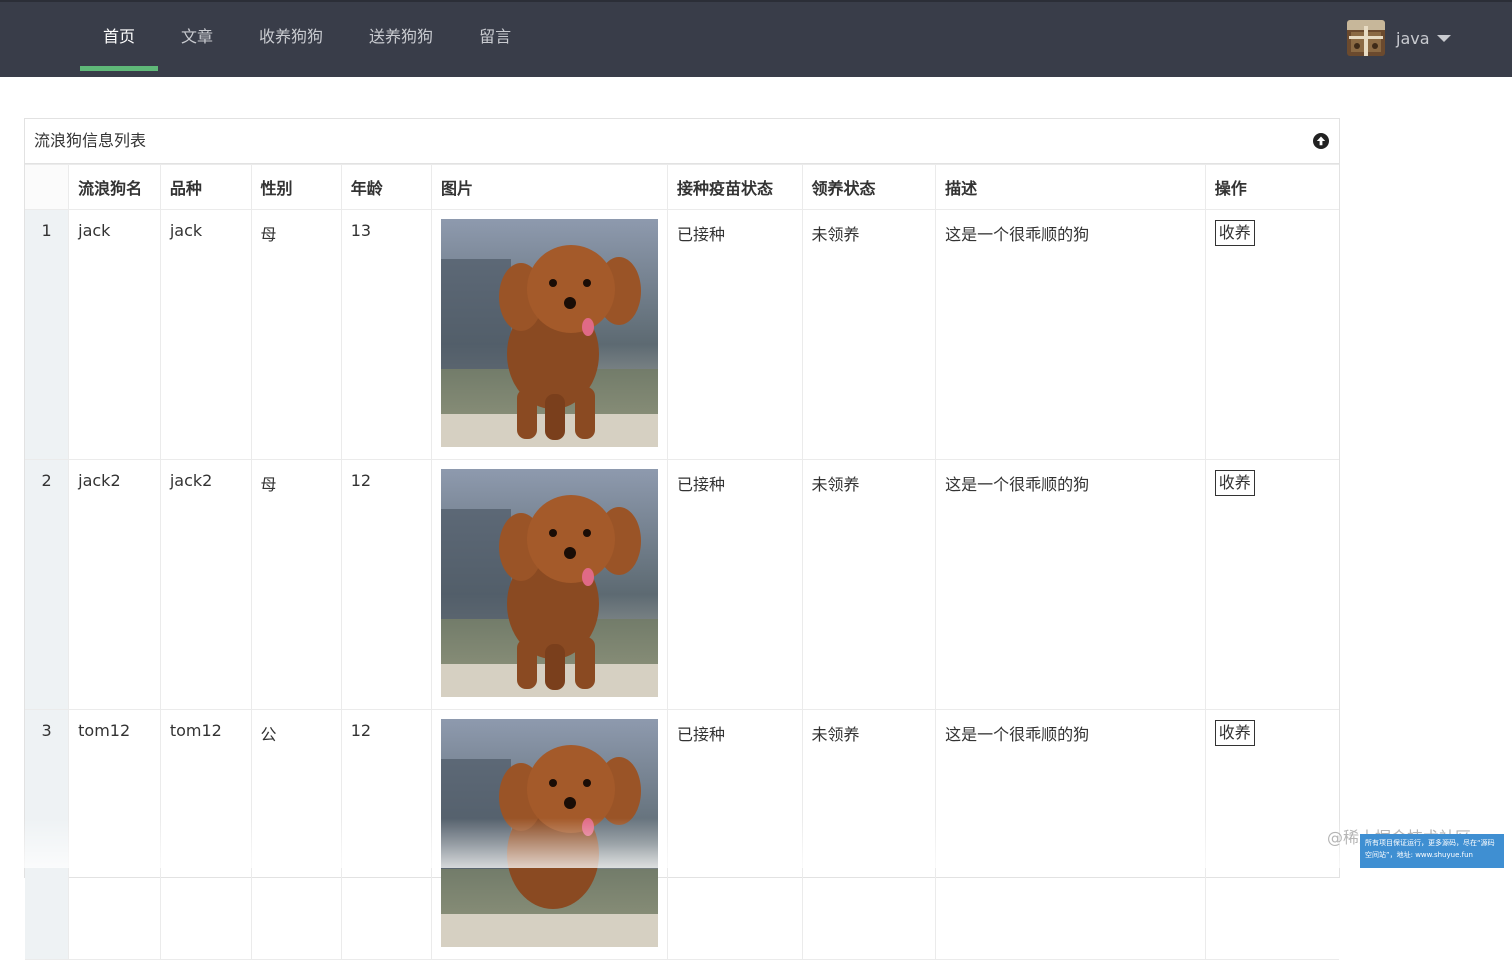 The height and width of the screenshot is (960, 1512). I want to click on column-header-vaccine: 接种疫苗状态, so click(734, 187).